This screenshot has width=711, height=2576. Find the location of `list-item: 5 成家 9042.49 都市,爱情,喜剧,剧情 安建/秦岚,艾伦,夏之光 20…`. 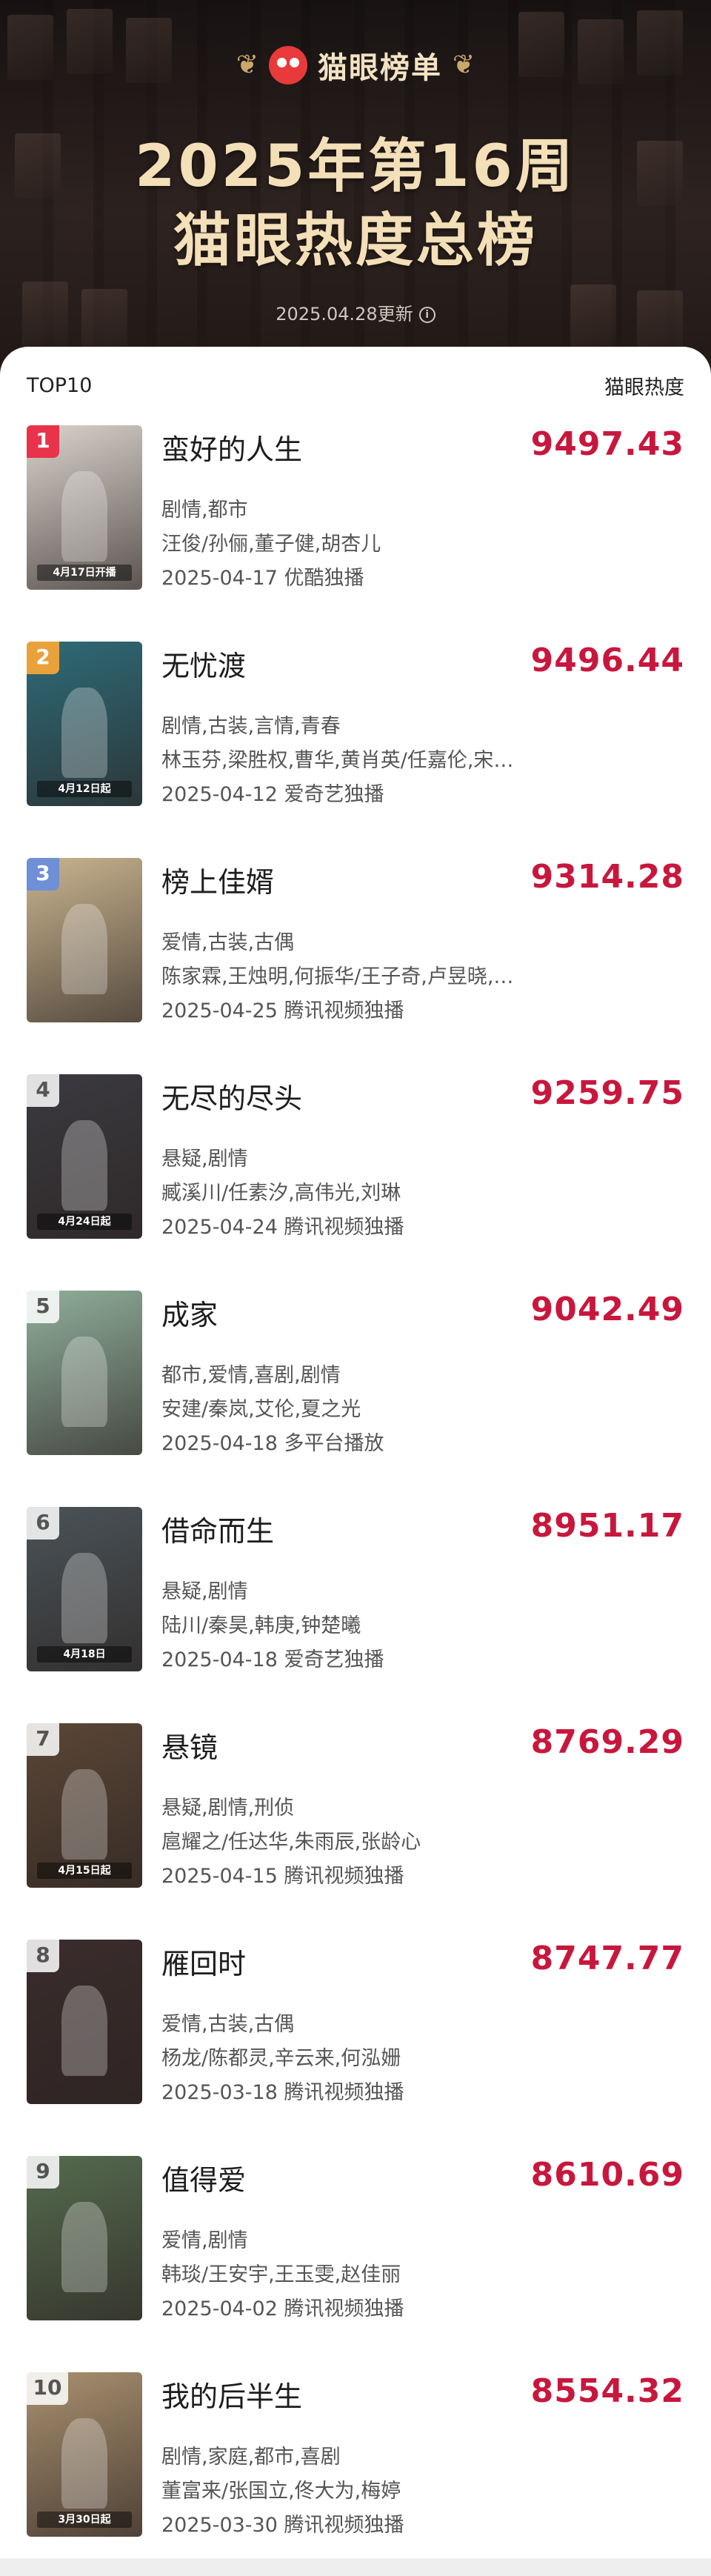

list-item: 5 成家 9042.49 都市,爱情,喜剧,剧情 安建/秦岚,艾伦,夏之光 20… is located at coordinates (355, 1399).